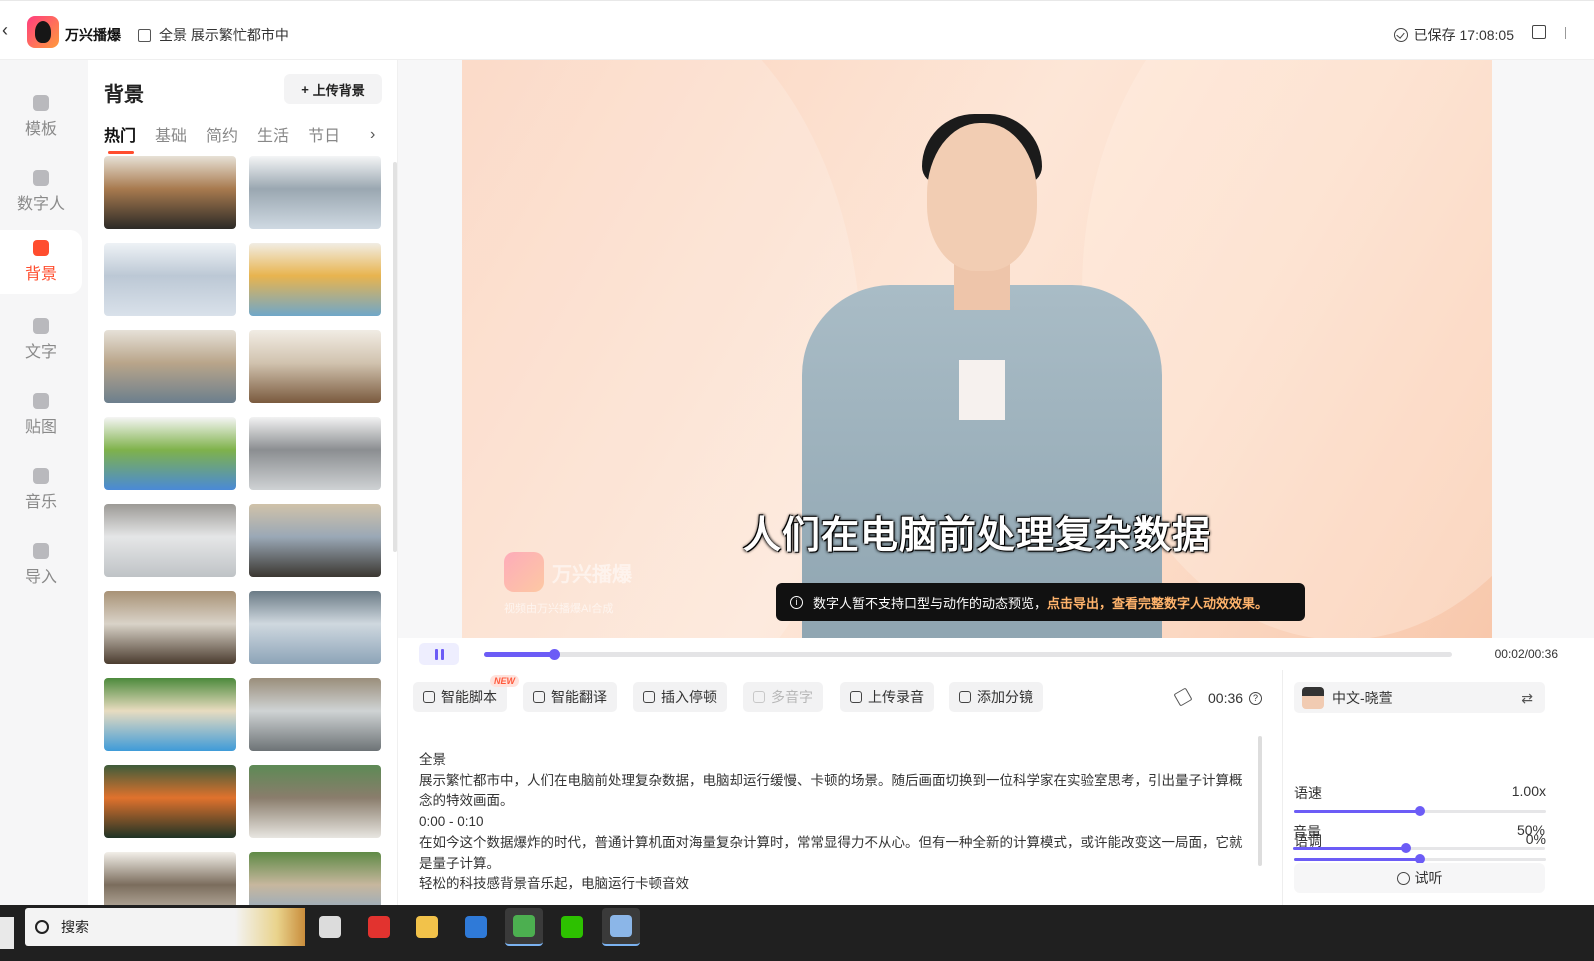  Describe the element at coordinates (1528, 791) in the screenshot. I see `speed-value: 1.00x` at that location.